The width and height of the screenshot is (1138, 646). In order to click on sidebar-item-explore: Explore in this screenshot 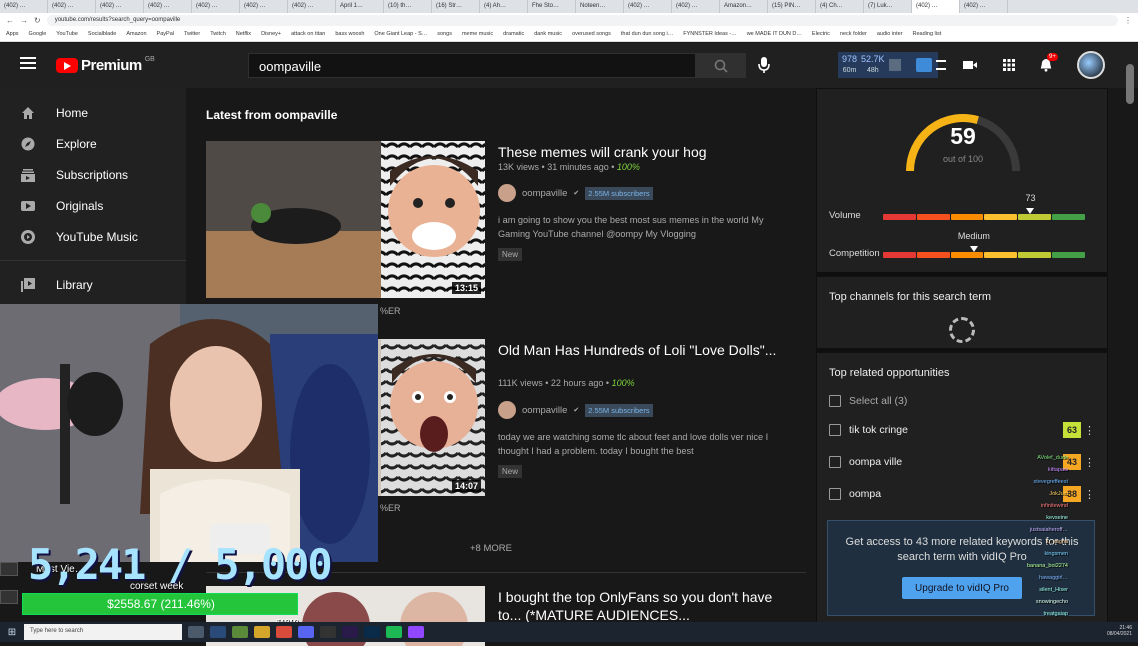, I will do `click(93, 143)`.